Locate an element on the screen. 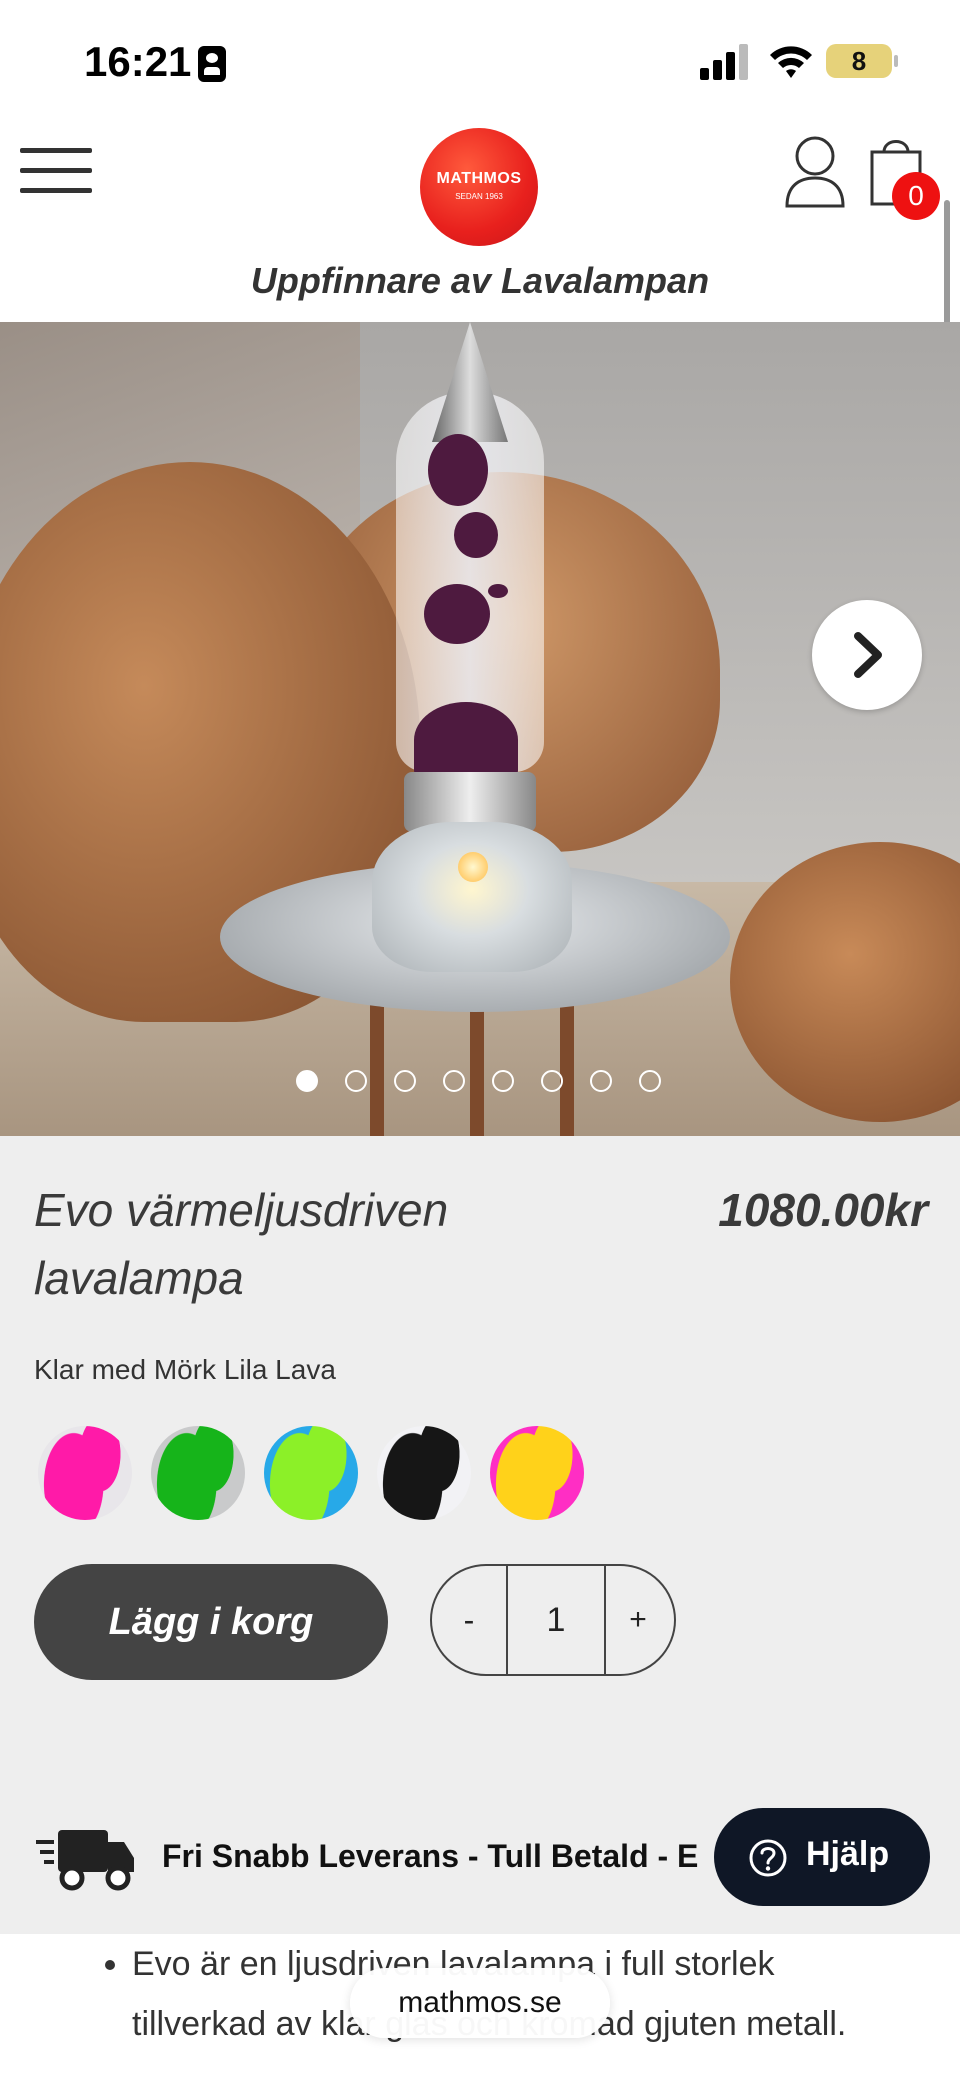  carousel-pagination is located at coordinates (480, 1085).